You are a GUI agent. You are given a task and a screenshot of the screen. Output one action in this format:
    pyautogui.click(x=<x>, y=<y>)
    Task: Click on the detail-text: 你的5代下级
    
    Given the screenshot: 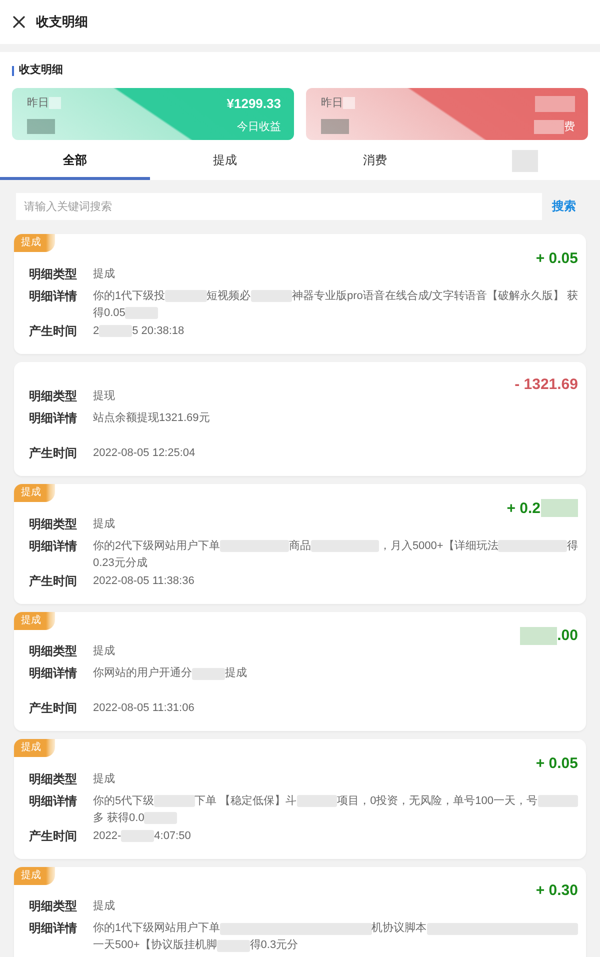 What is the action you would take?
    pyautogui.click(x=123, y=801)
    